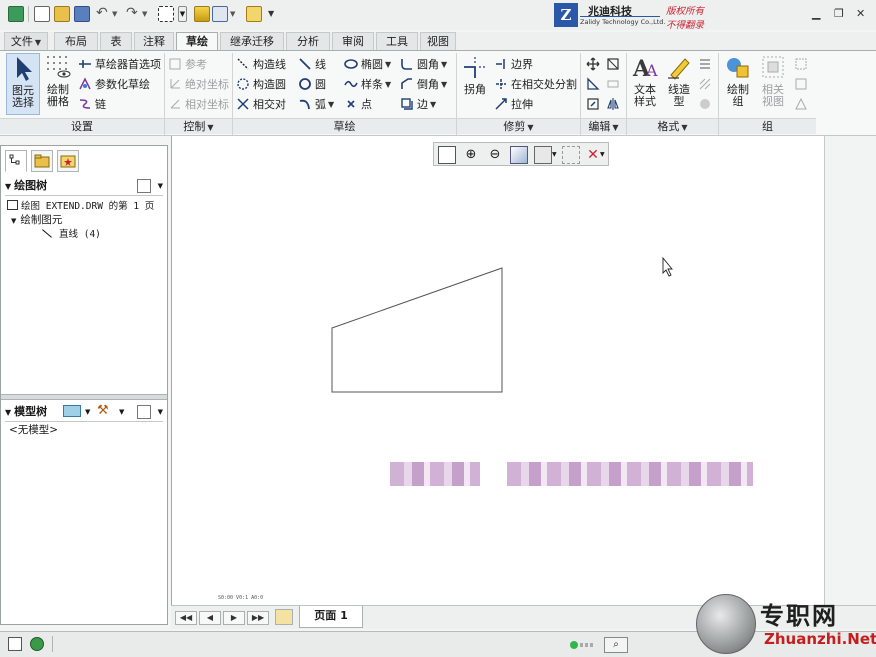 This screenshot has height=657, width=876. What do you see at coordinates (799, 615) in the screenshot?
I see `watermark-text-cn: 专职网` at bounding box center [799, 615].